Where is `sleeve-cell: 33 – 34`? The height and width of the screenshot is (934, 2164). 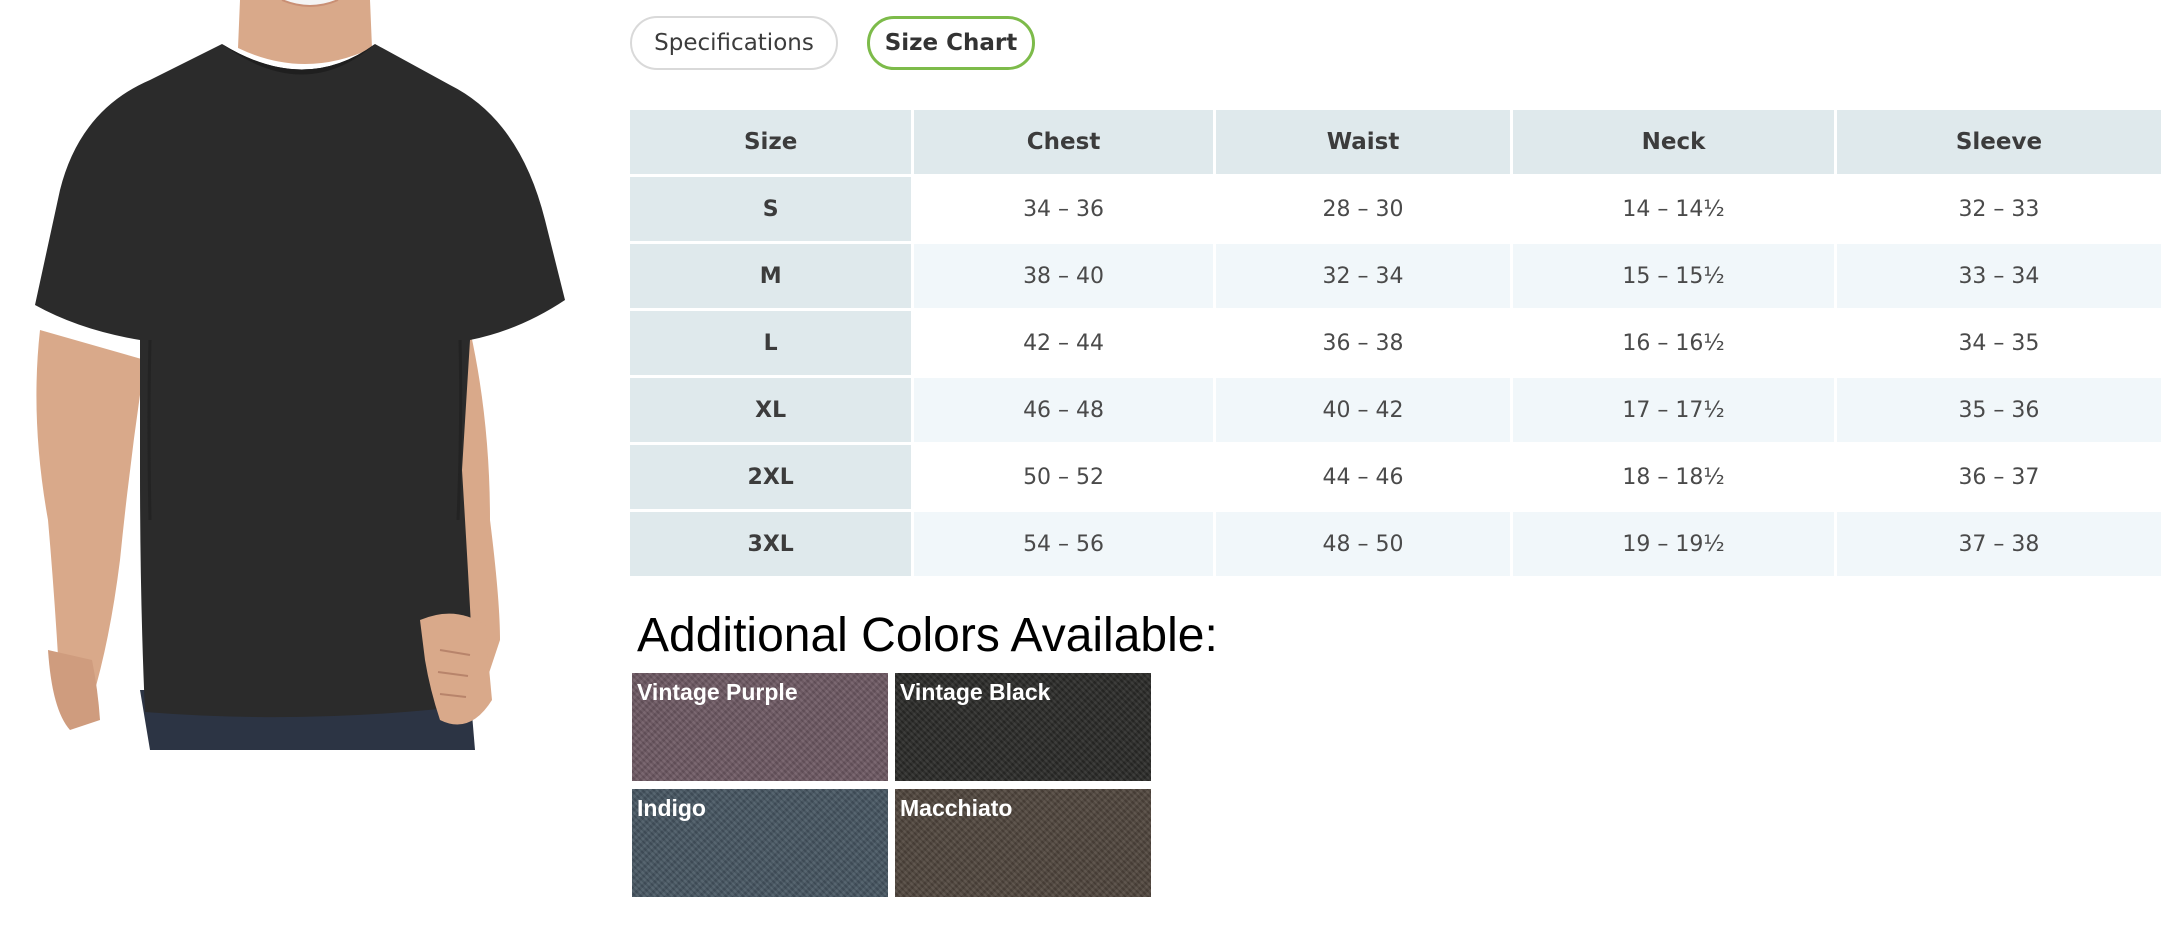 sleeve-cell: 33 – 34 is located at coordinates (1998, 274).